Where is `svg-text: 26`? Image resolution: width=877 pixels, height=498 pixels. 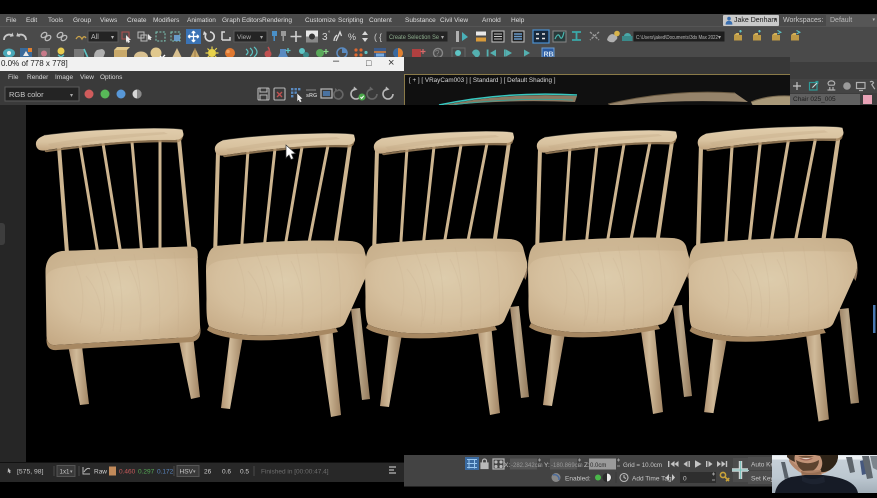 svg-text: 26 is located at coordinates (208, 472).